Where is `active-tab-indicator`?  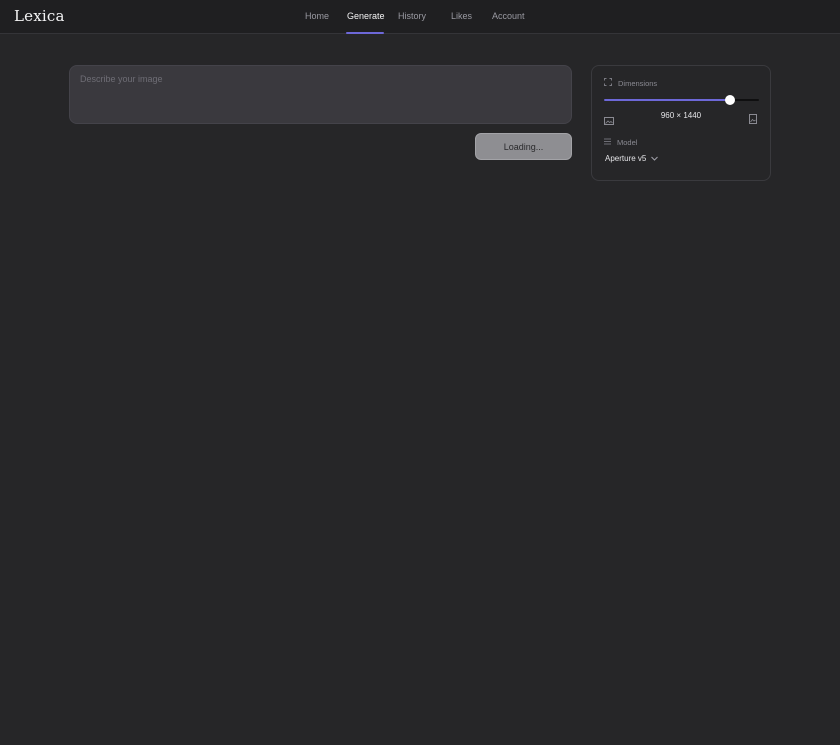
active-tab-indicator is located at coordinates (365, 33).